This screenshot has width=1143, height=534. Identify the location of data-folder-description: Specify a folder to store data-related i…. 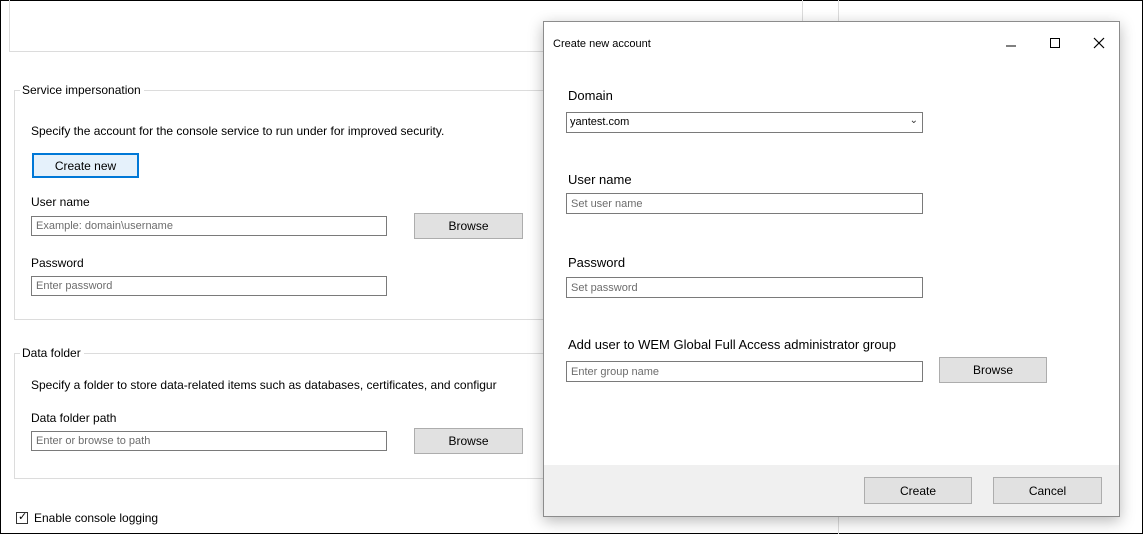
(264, 385).